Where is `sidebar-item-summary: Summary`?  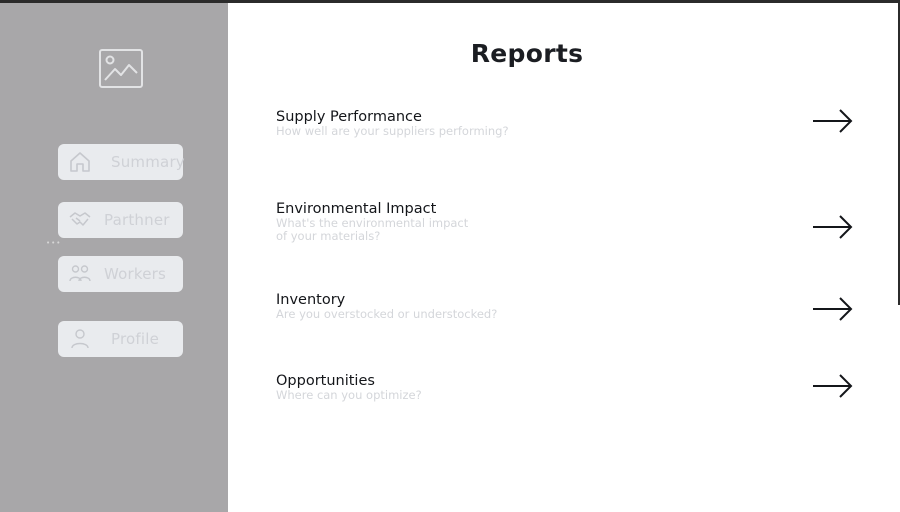
sidebar-item-summary: Summary is located at coordinates (121, 162).